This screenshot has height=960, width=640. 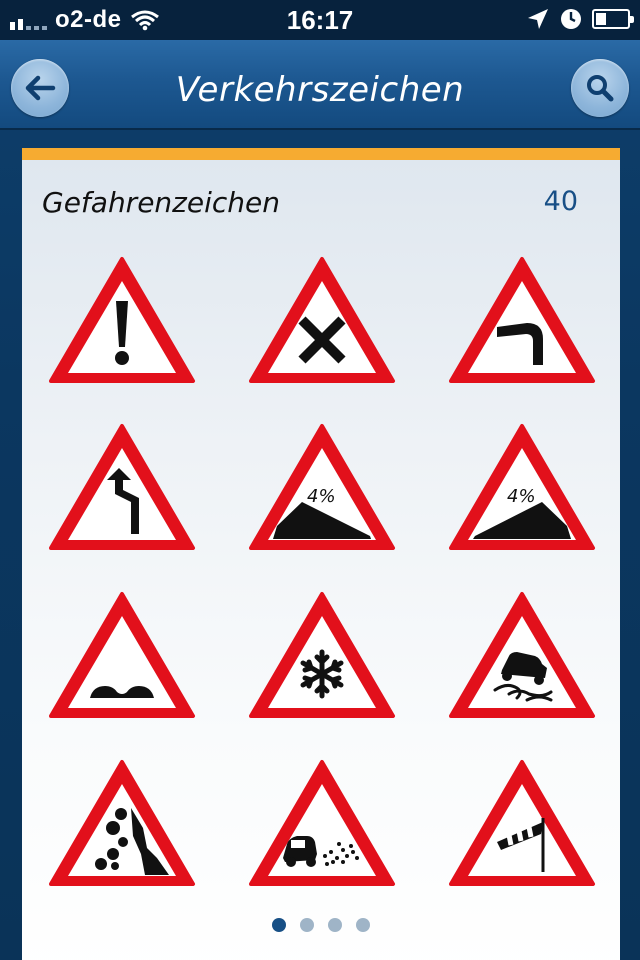 What do you see at coordinates (538, 19) in the screenshot?
I see `location-arrow-icon` at bounding box center [538, 19].